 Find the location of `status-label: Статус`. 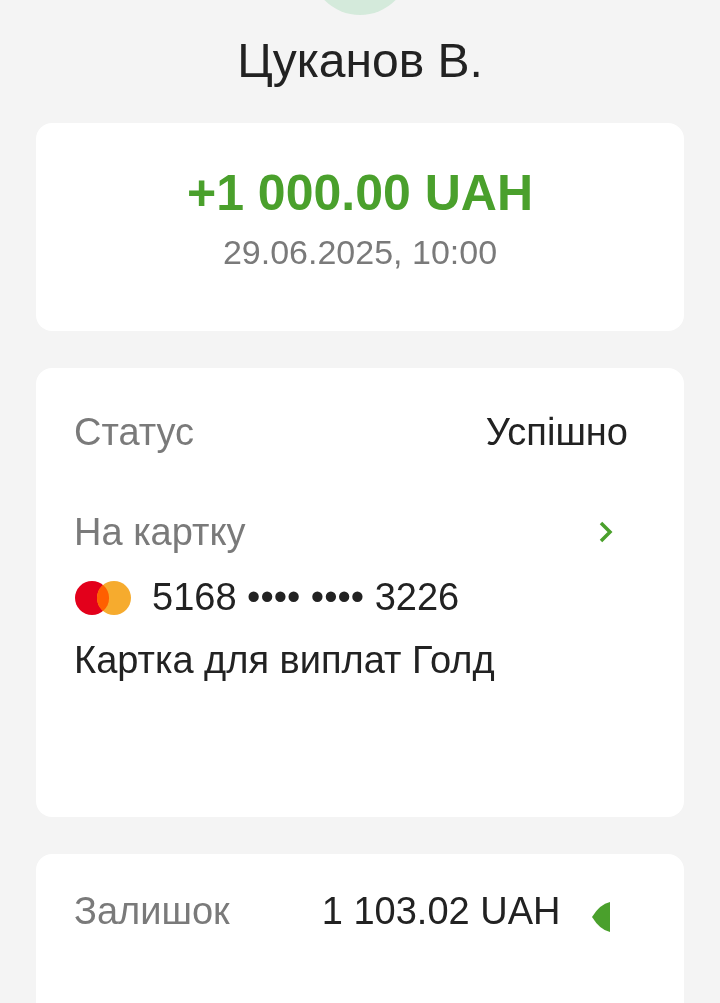

status-label: Статус is located at coordinates (134, 432).